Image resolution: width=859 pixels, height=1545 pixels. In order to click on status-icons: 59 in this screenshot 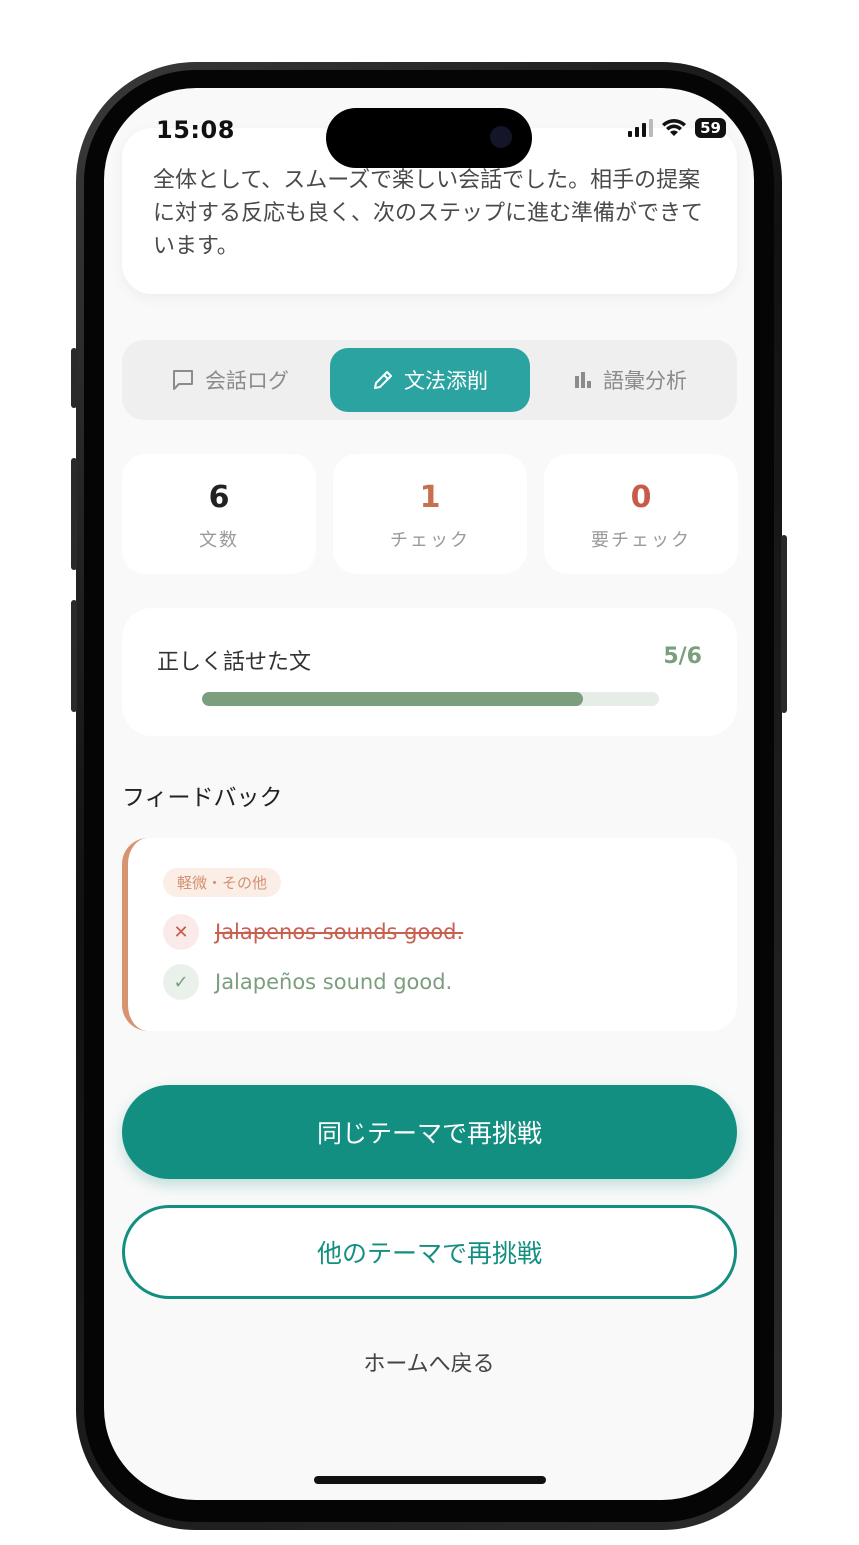, I will do `click(677, 128)`.